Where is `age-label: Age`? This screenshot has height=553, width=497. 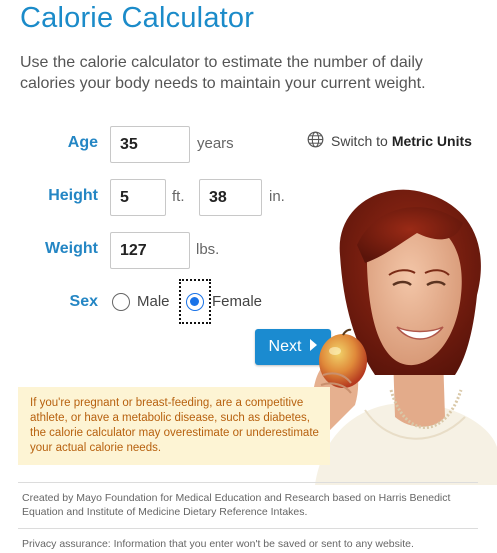
age-label: Age is located at coordinates (82, 142).